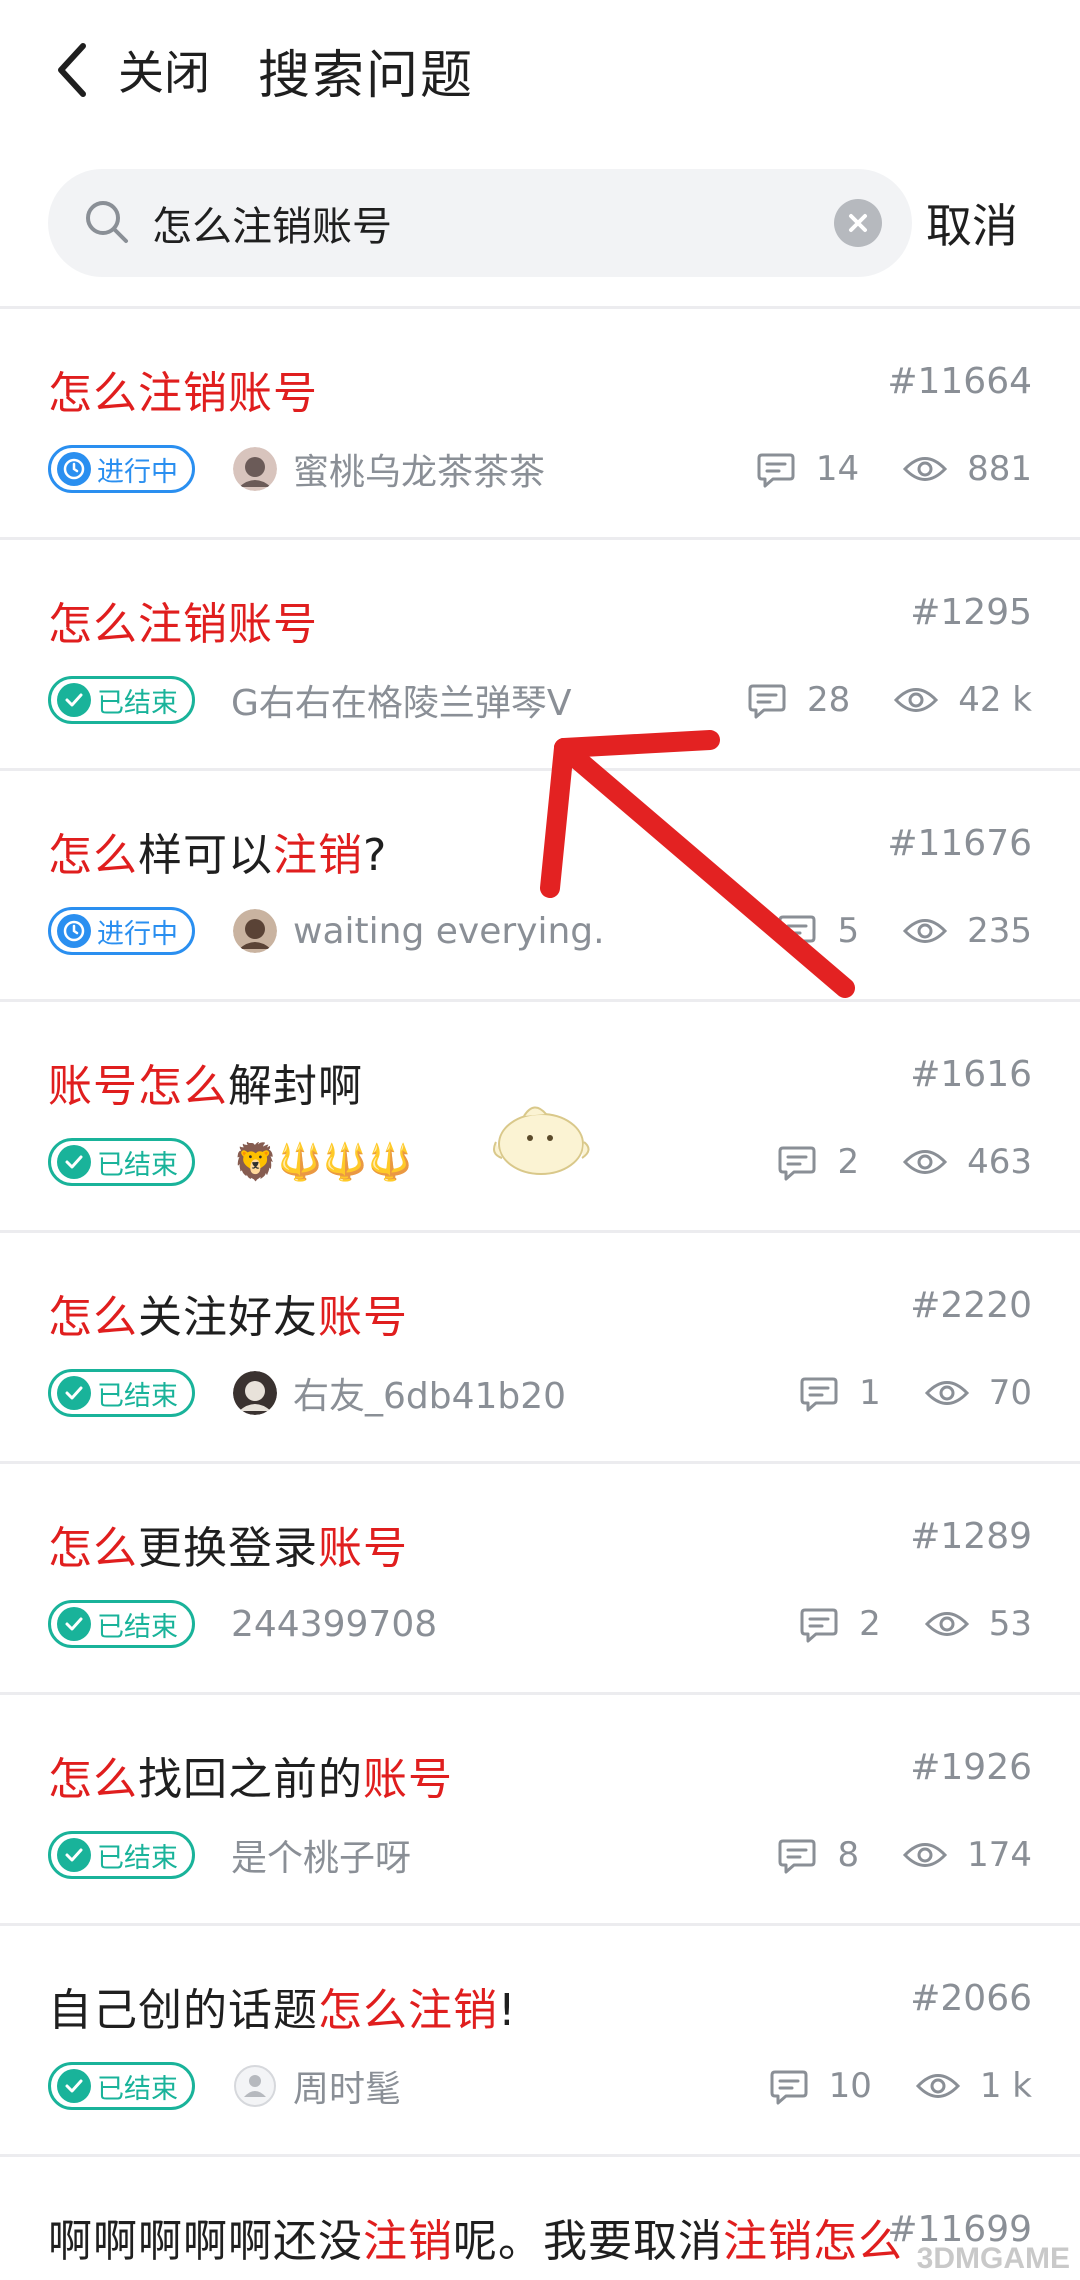  I want to click on view-count: 463, so click(967, 1162).